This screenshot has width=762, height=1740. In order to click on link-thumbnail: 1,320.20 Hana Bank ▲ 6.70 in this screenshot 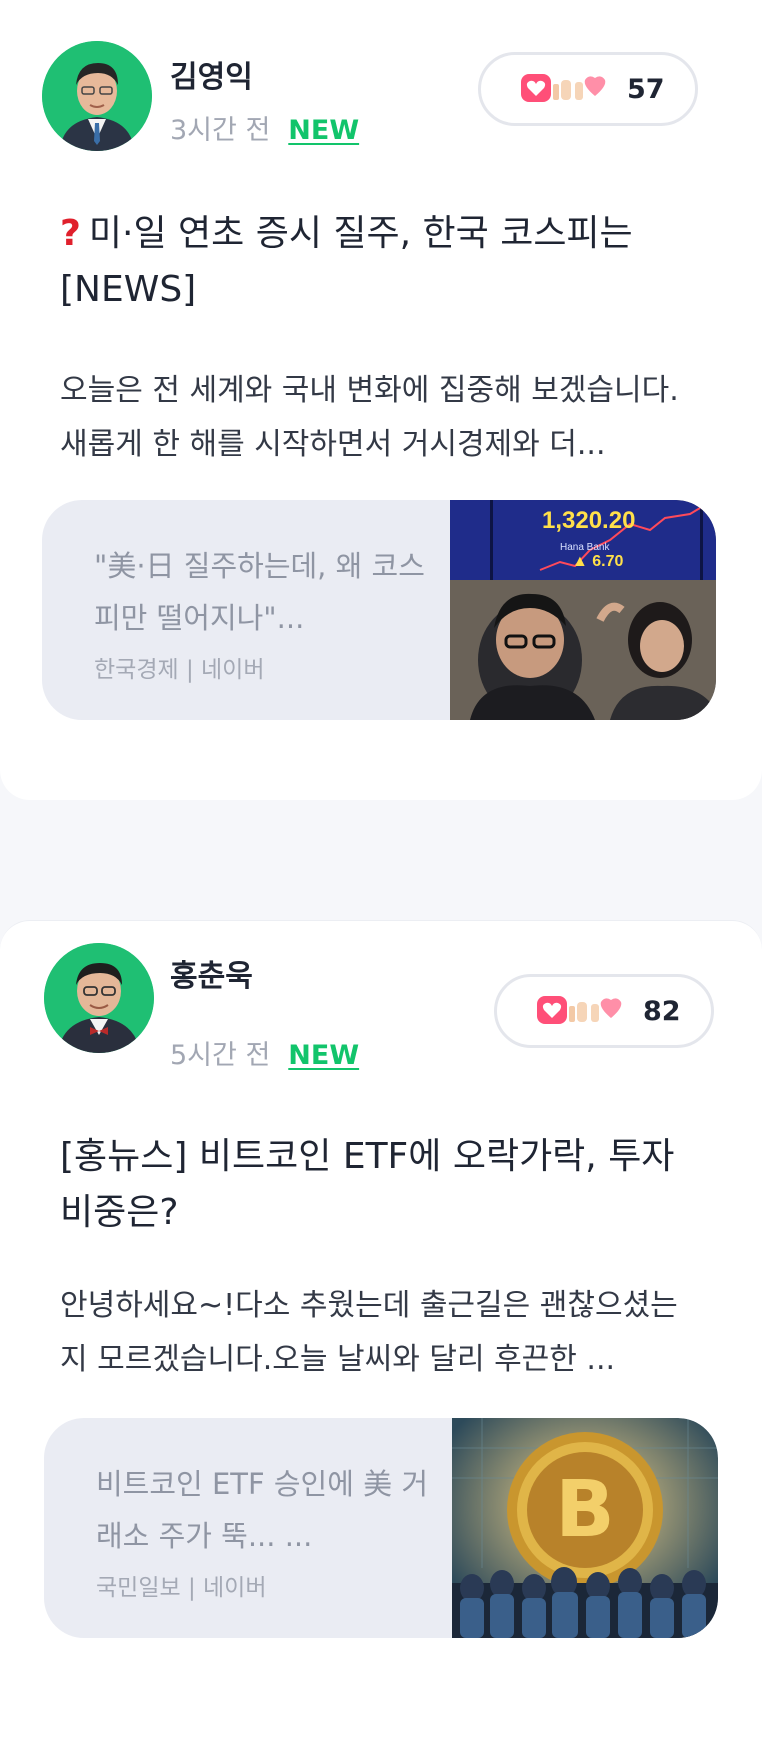, I will do `click(583, 610)`.